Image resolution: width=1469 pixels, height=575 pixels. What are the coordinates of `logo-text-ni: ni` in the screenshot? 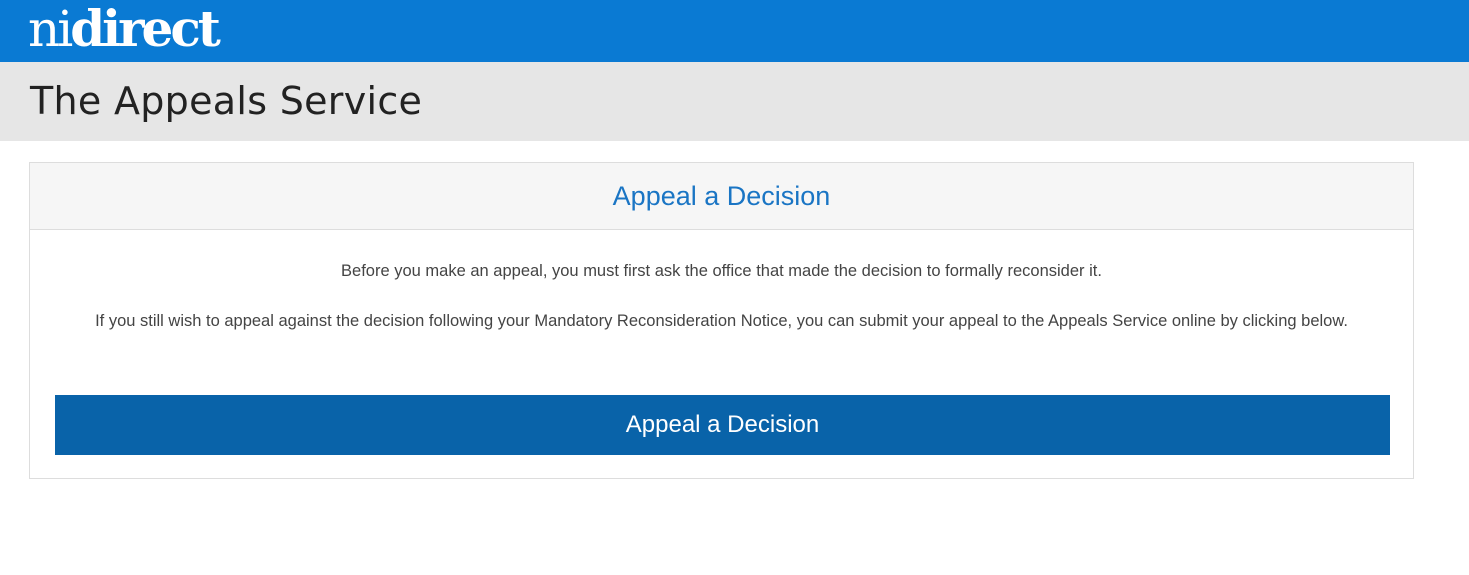 It's located at (50, 29).